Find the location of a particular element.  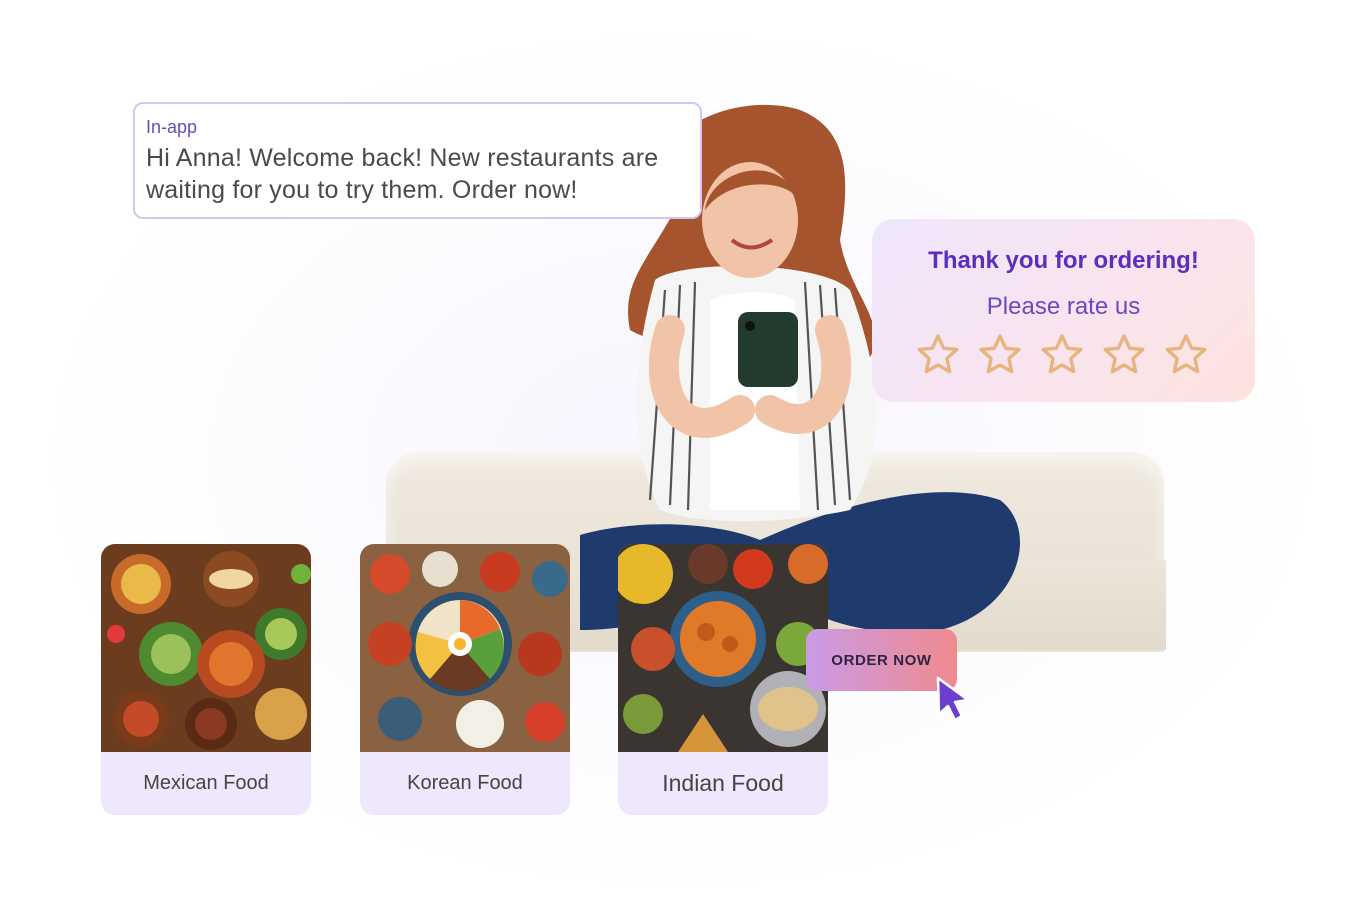

food-card-label: Indian Food is located at coordinates (723, 783).